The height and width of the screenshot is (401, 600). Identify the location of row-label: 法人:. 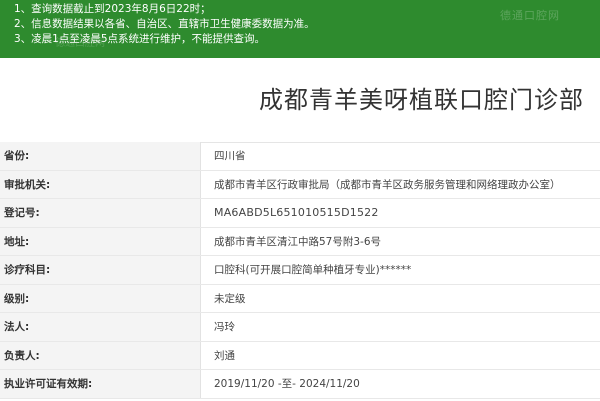
(100, 327).